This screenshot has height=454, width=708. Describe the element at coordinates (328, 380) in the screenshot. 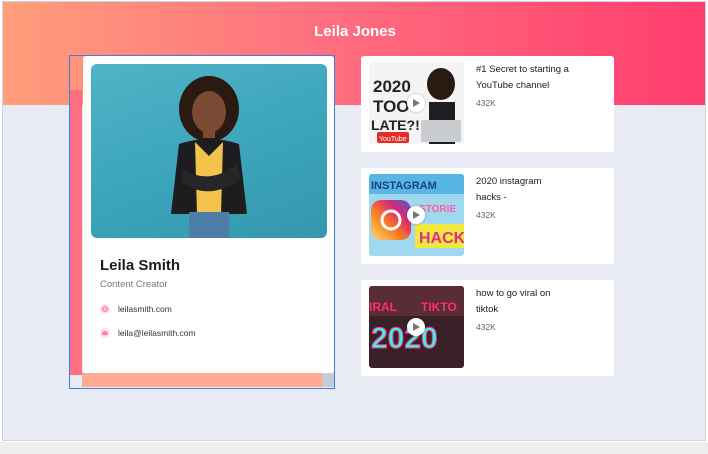

I see `decorative-shape-bottom-gray` at that location.